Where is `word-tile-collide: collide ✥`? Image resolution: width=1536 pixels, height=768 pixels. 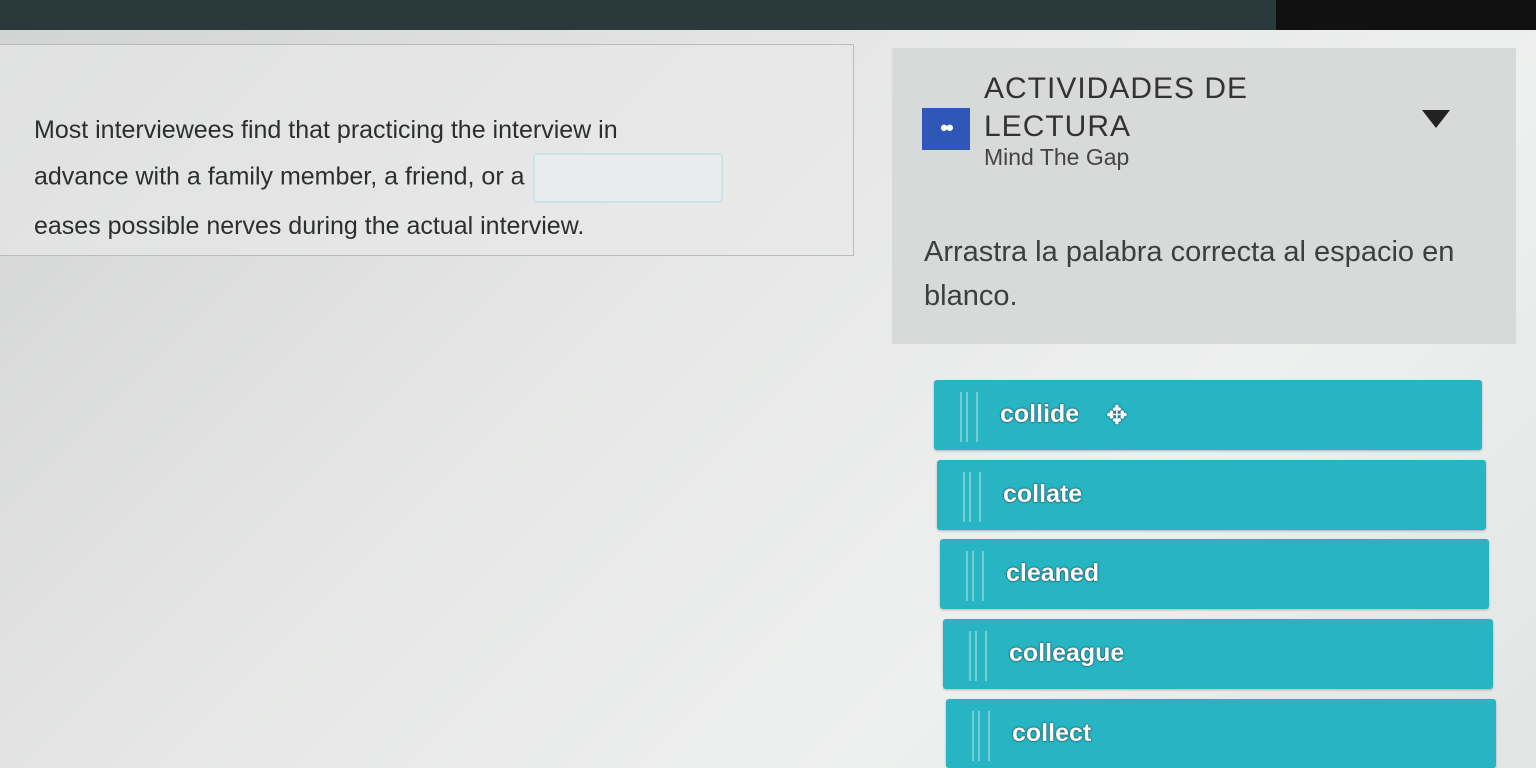
word-tile-collide: collide ✥ is located at coordinates (1208, 415).